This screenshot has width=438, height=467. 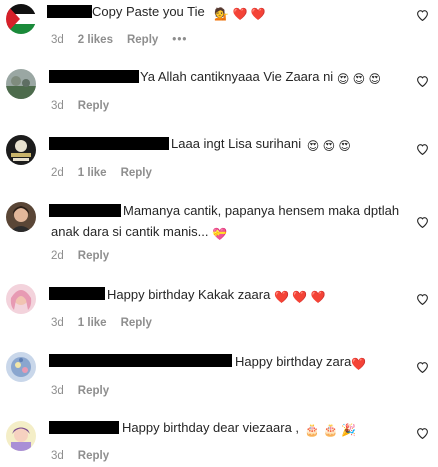 I want to click on emoji-group: ❤️, so click(x=359, y=364).